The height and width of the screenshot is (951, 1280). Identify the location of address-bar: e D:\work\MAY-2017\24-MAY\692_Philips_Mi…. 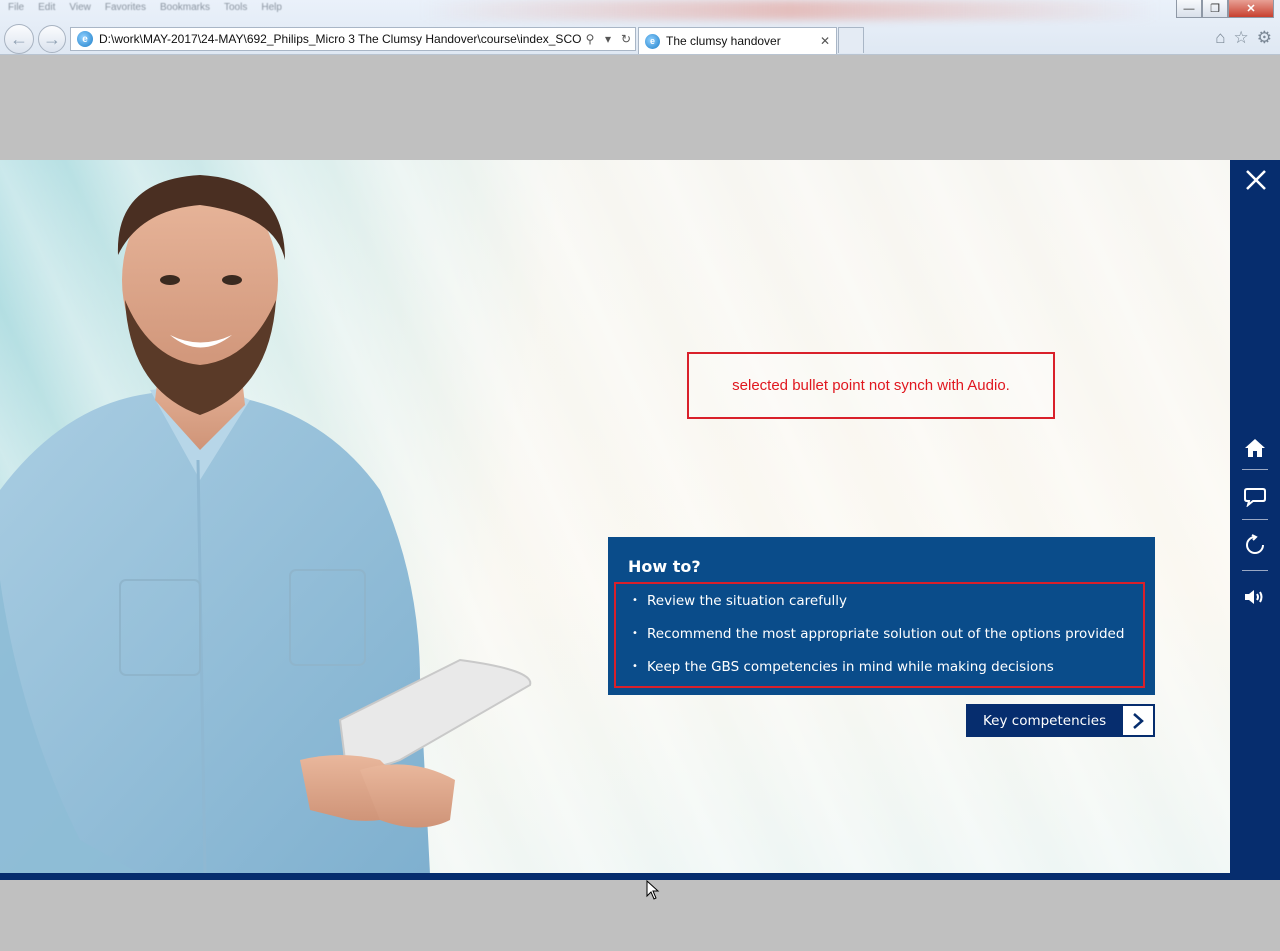
(353, 39).